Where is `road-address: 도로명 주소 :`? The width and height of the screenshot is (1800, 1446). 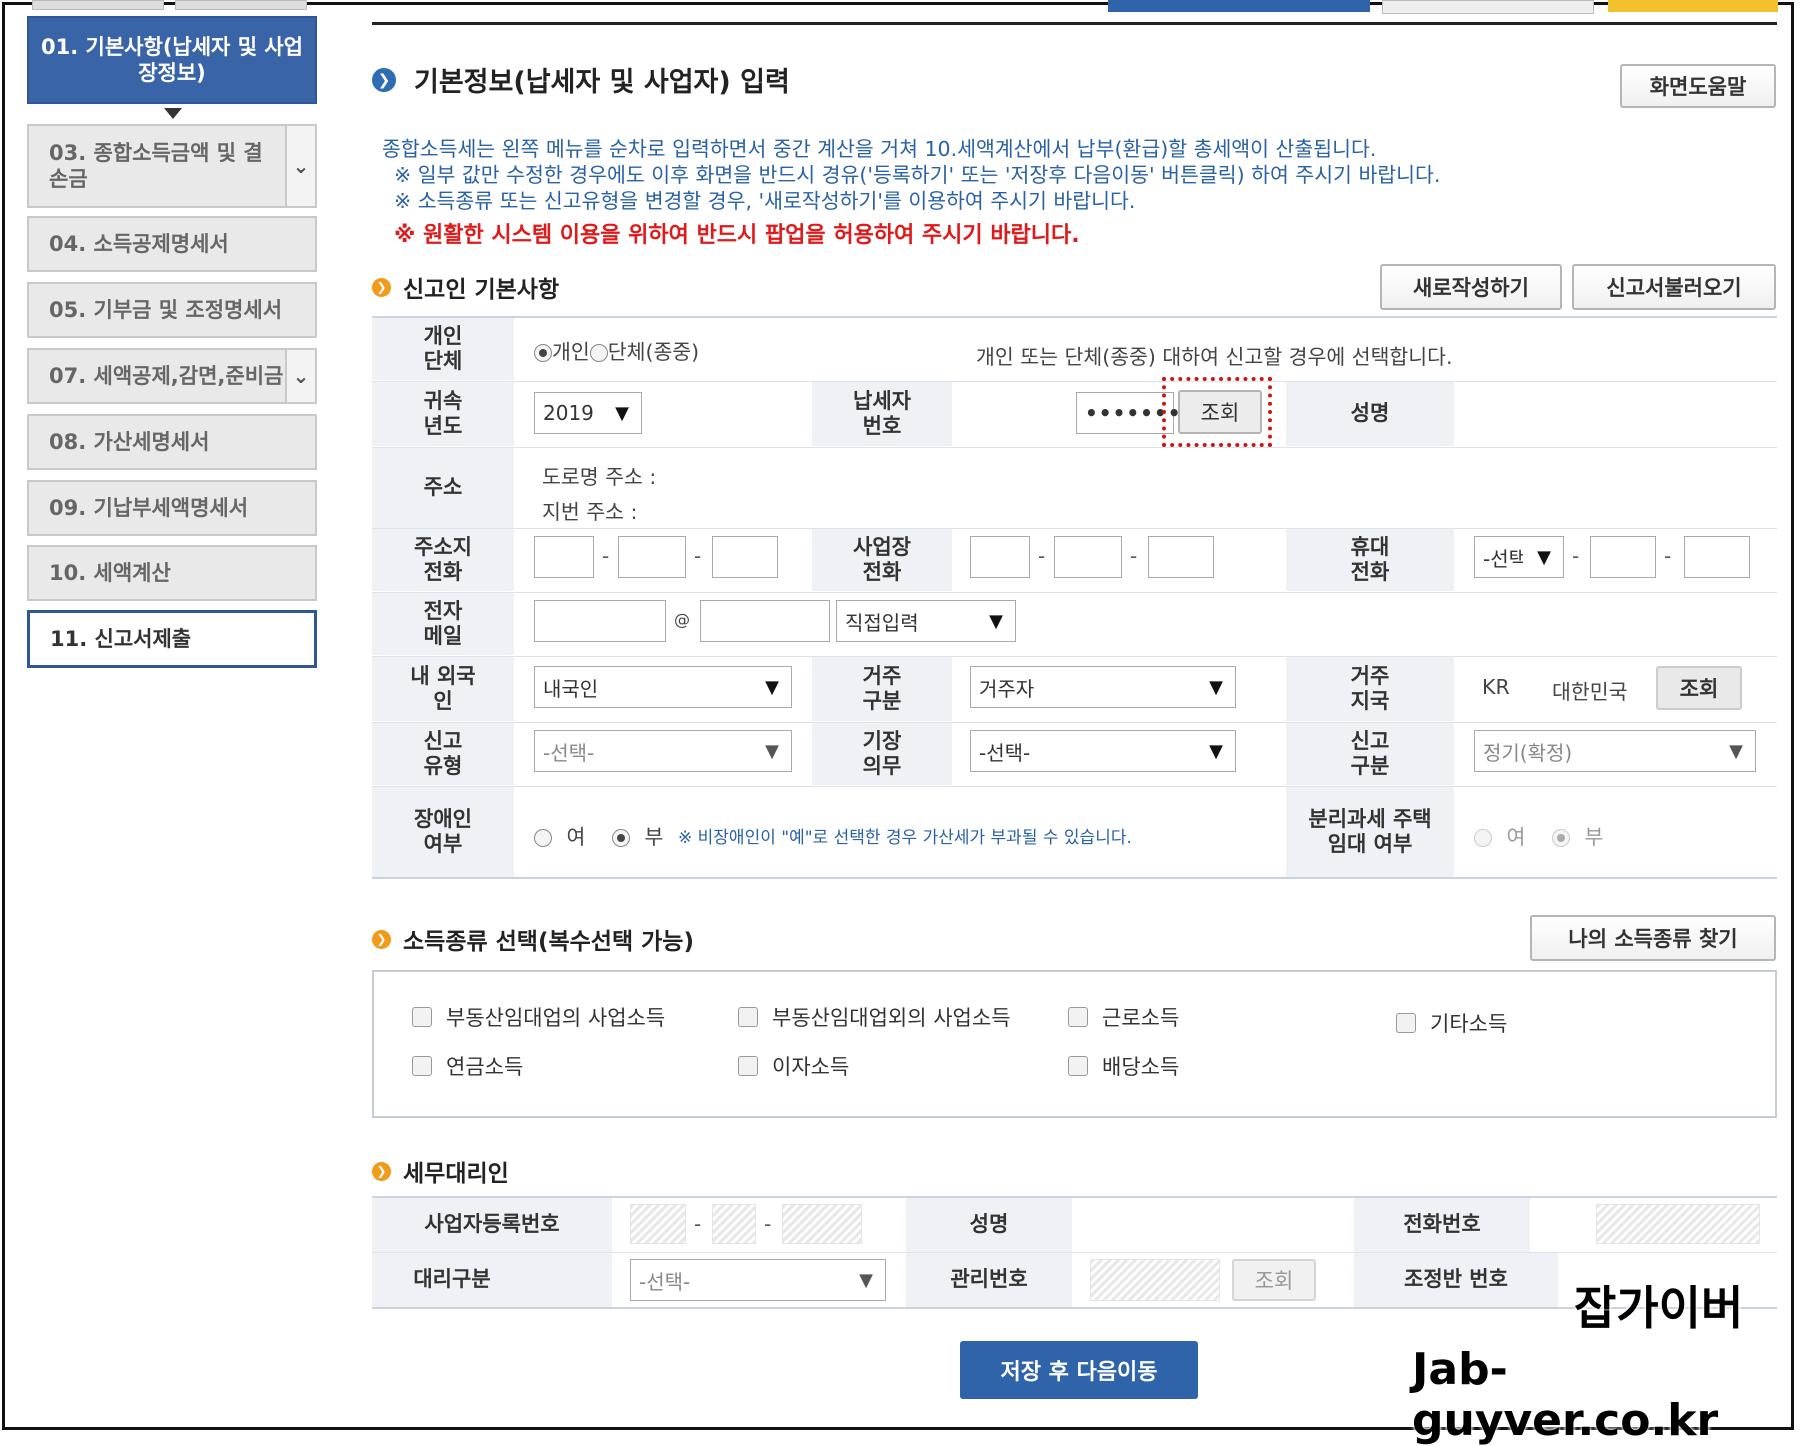
road-address: 도로명 주소 : is located at coordinates (599, 477).